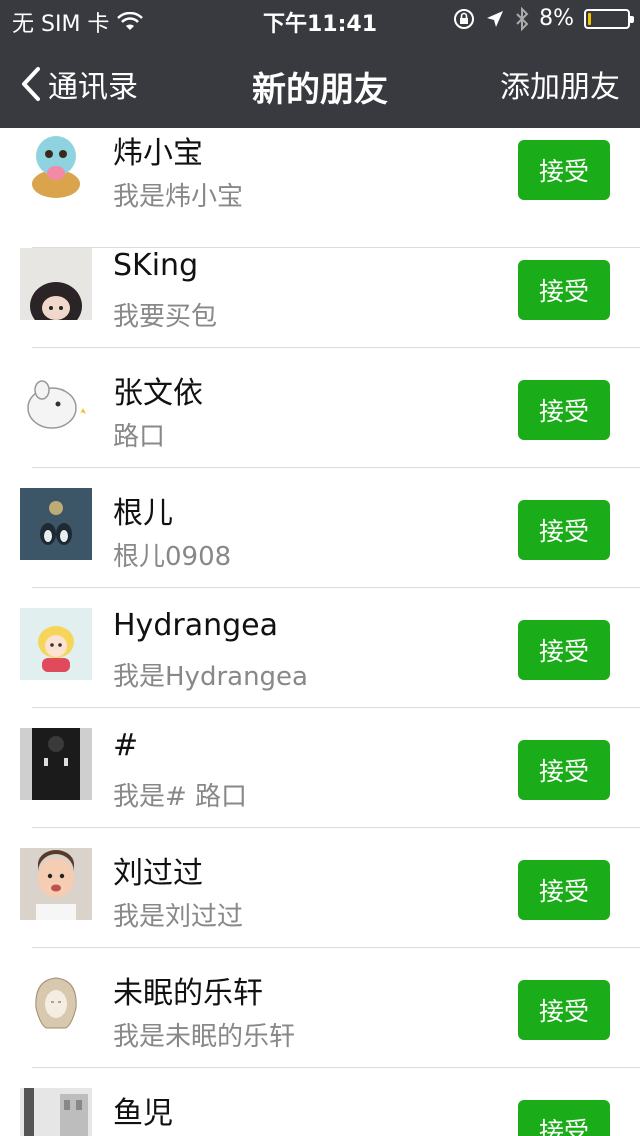 The width and height of the screenshot is (640, 1136). Describe the element at coordinates (210, 677) in the screenshot. I see `friend-message: 我是Hydrangea` at that location.